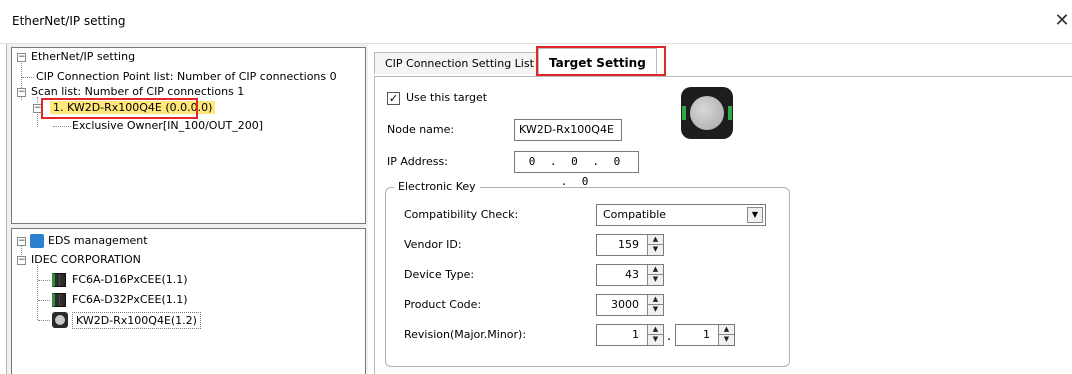 The image size is (1072, 374). I want to click on tree-item-device: FC6A-D32PxCEE(1.1), so click(130, 300).